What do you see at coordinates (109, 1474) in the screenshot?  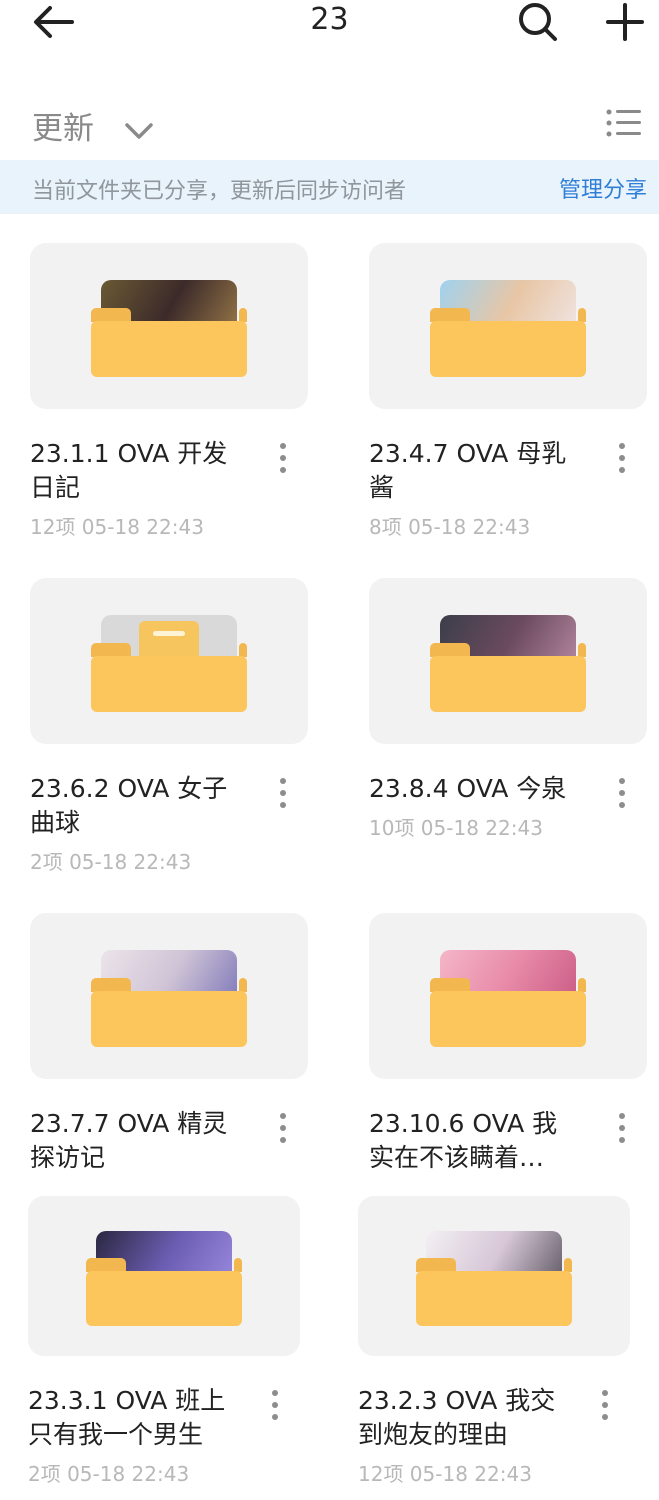 I see `folder-meta: 2项 05-18 22:43` at bounding box center [109, 1474].